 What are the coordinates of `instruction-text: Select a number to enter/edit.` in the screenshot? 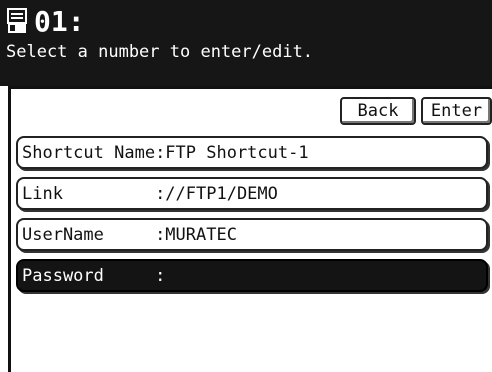 It's located at (160, 52).